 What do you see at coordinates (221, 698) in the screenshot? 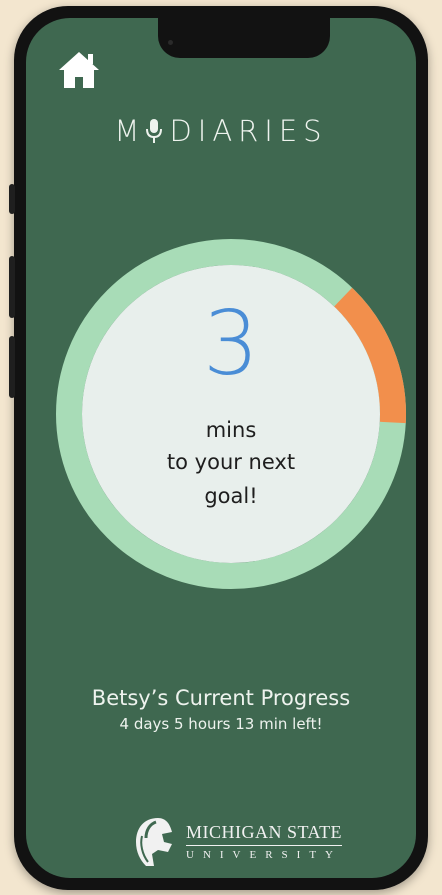
I see `current-progress-title: Betsy’s Current Progress` at bounding box center [221, 698].